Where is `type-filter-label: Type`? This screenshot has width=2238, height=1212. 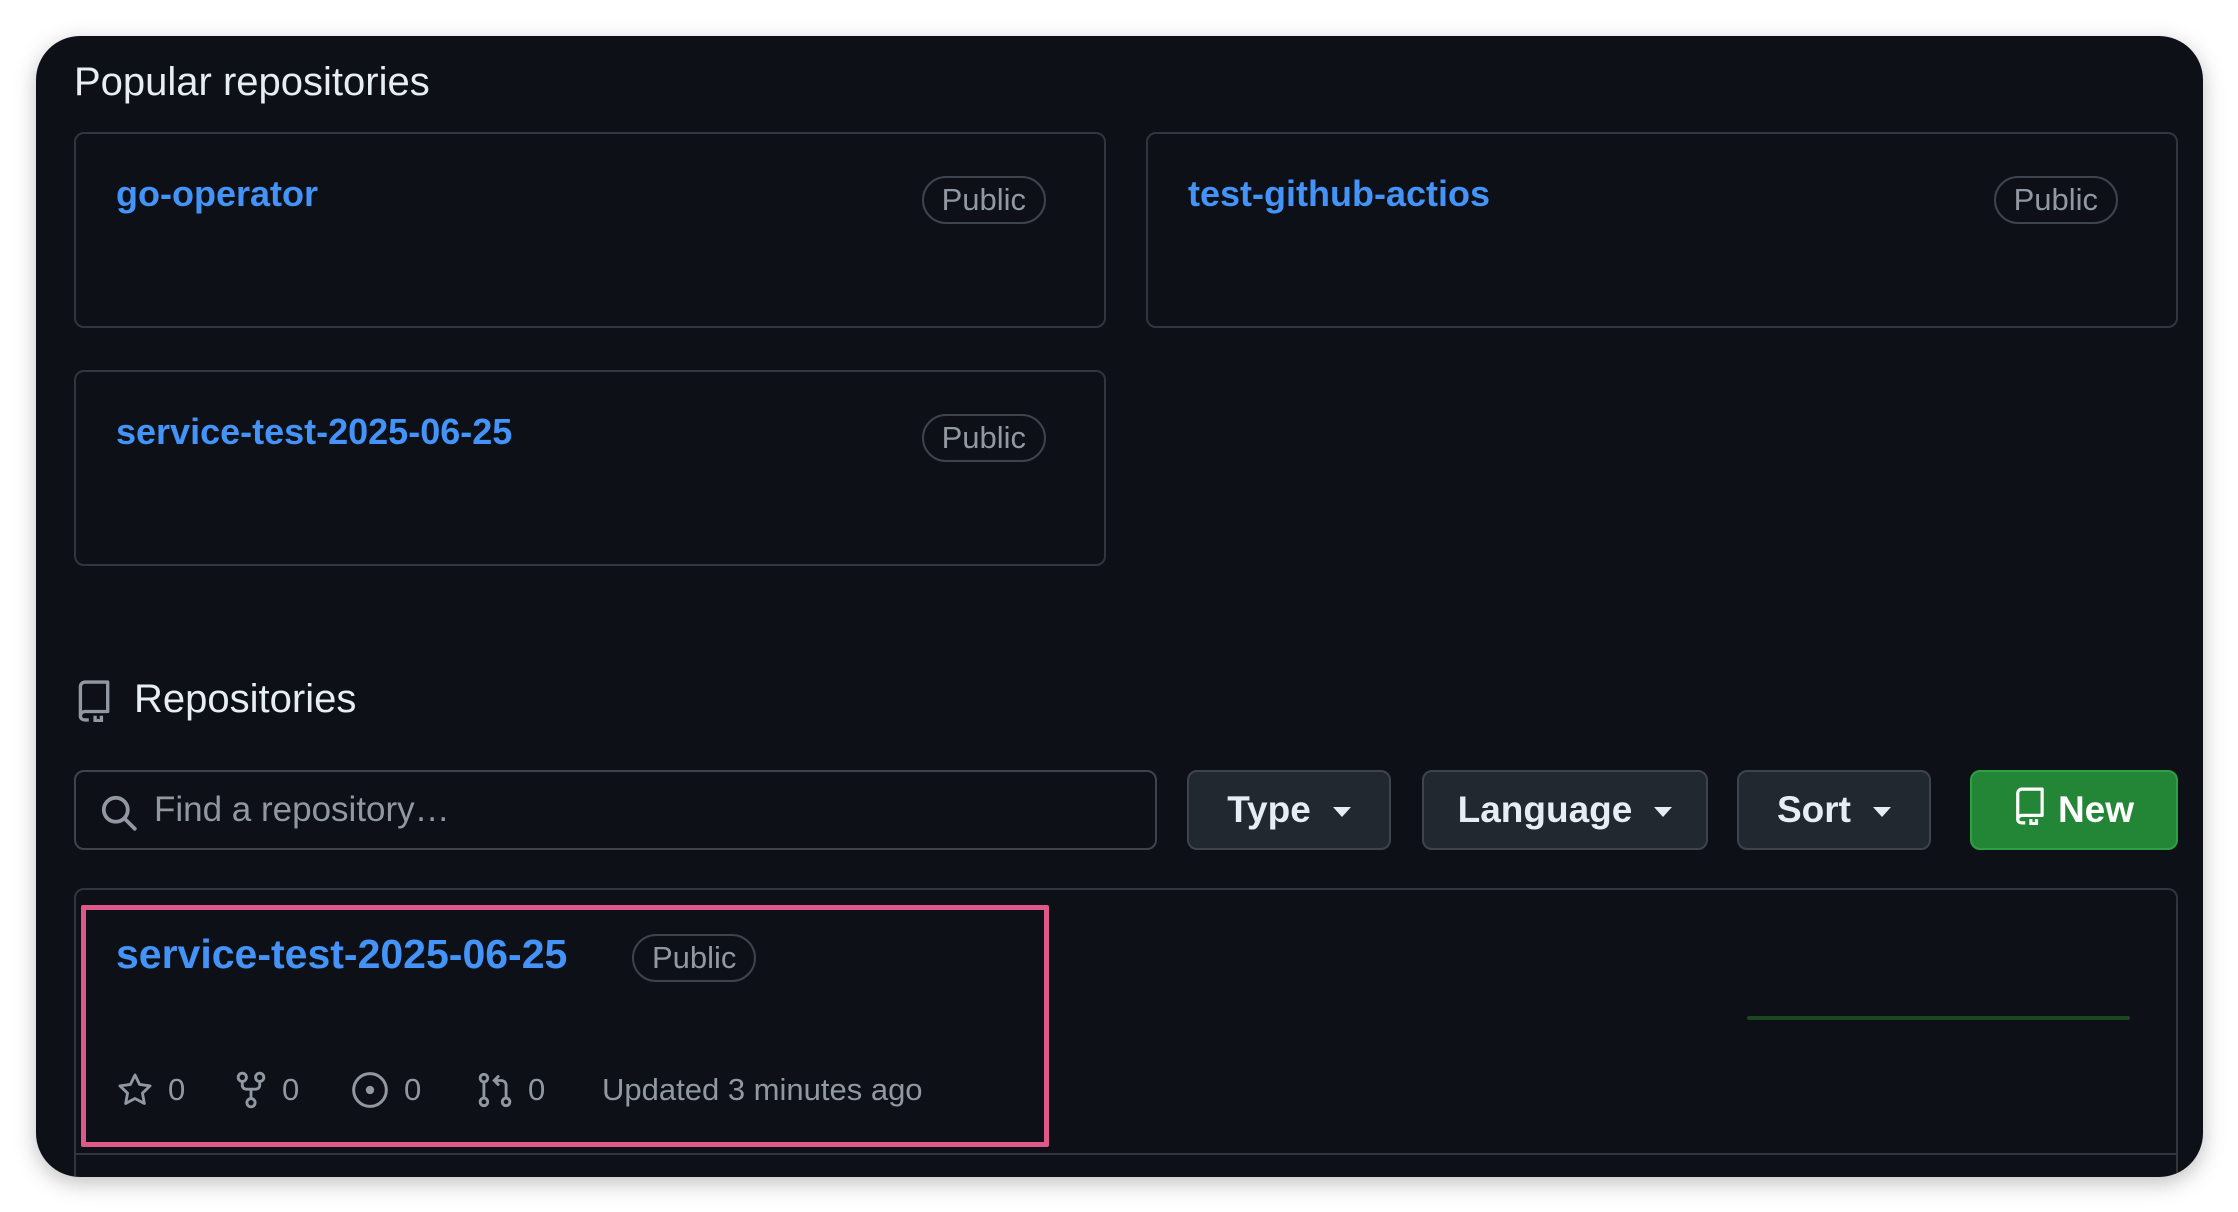 type-filter-label: Type is located at coordinates (1269, 809).